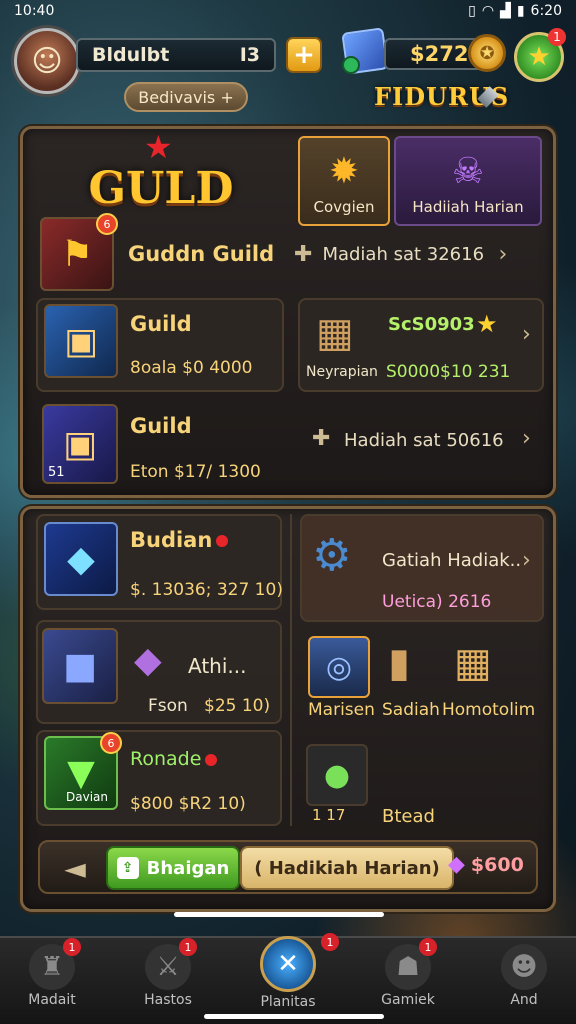 Image resolution: width=576 pixels, height=1024 pixels. I want to click on tab-hadiah-harian: ☠ Hadiiah Harian, so click(468, 181).